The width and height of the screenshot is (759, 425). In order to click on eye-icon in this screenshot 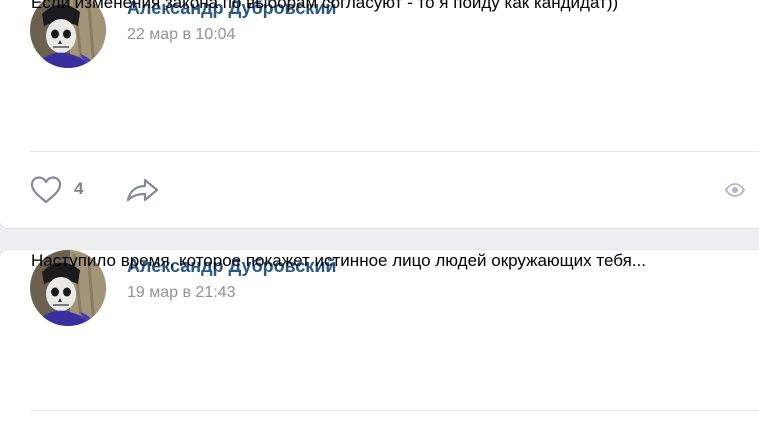, I will do `click(735, 190)`.